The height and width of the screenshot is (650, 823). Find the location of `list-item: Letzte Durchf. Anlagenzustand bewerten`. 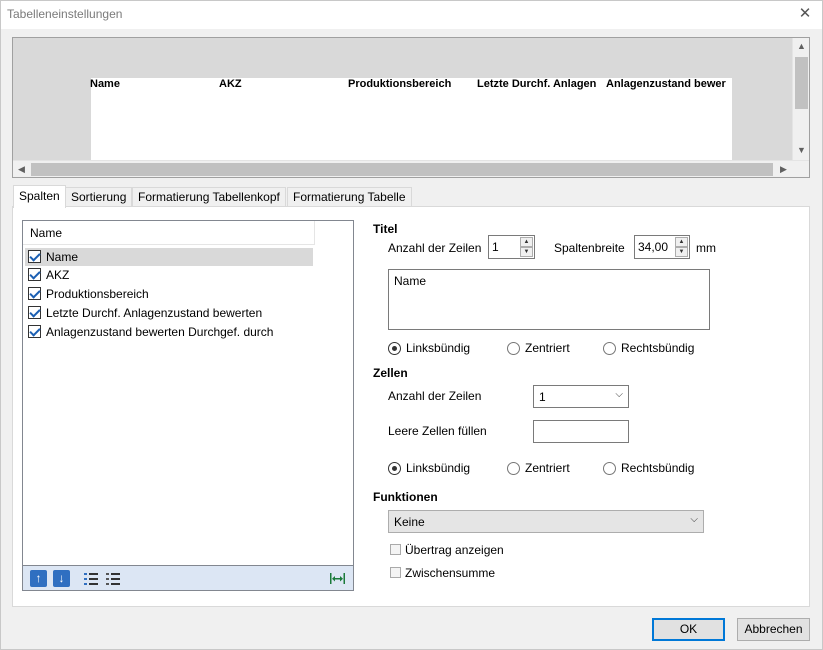

list-item: Letzte Durchf. Anlagenzustand bewerten is located at coordinates (169, 313).